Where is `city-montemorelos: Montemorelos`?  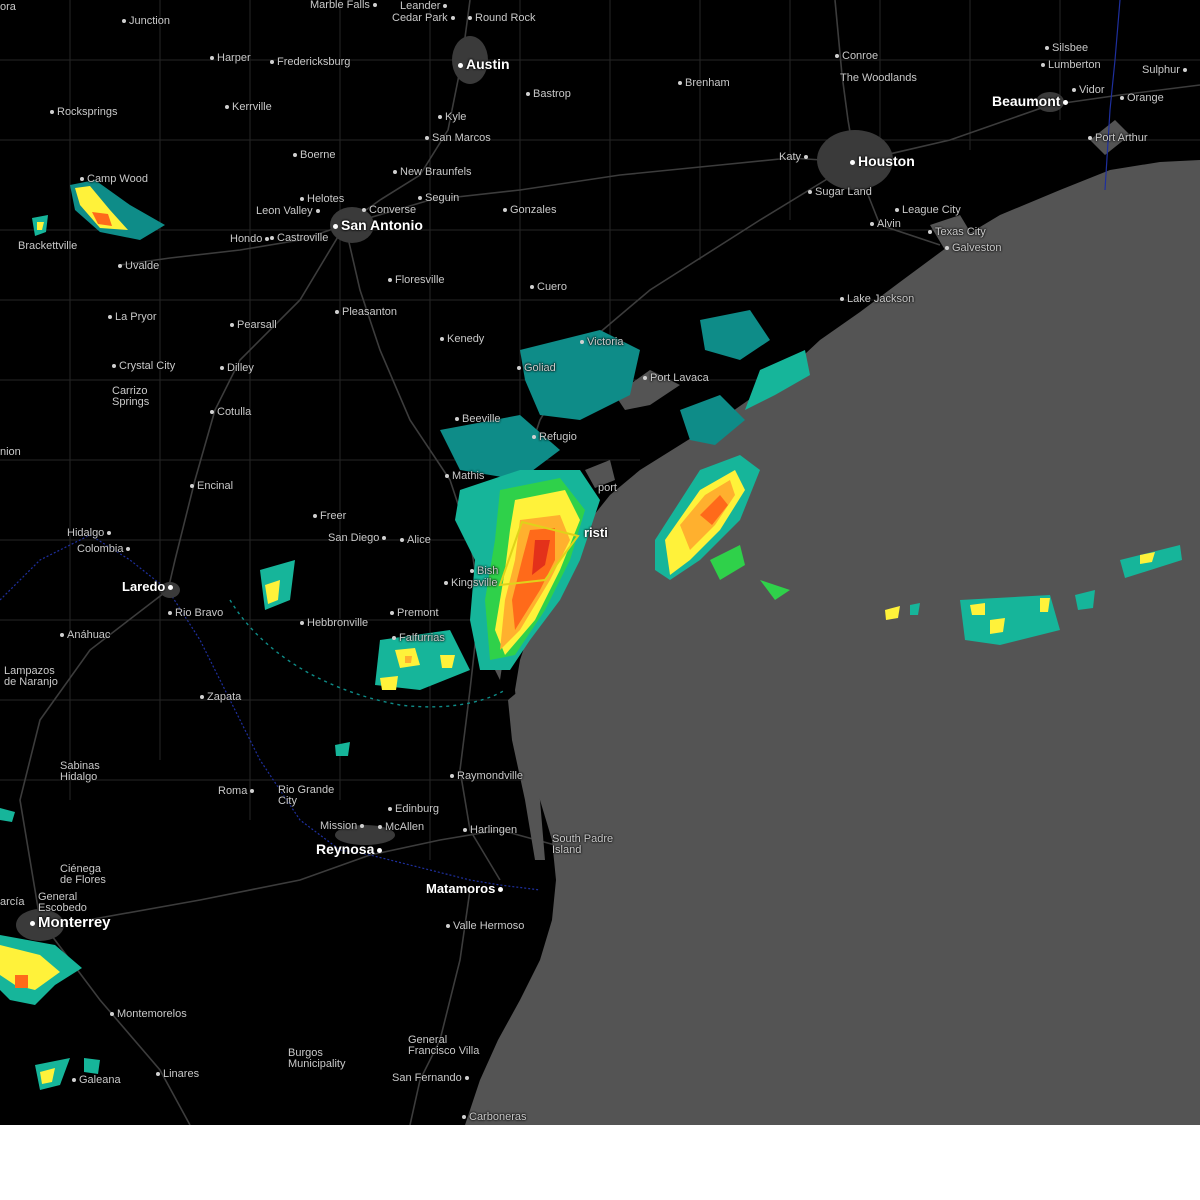 city-montemorelos: Montemorelos is located at coordinates (148, 1014).